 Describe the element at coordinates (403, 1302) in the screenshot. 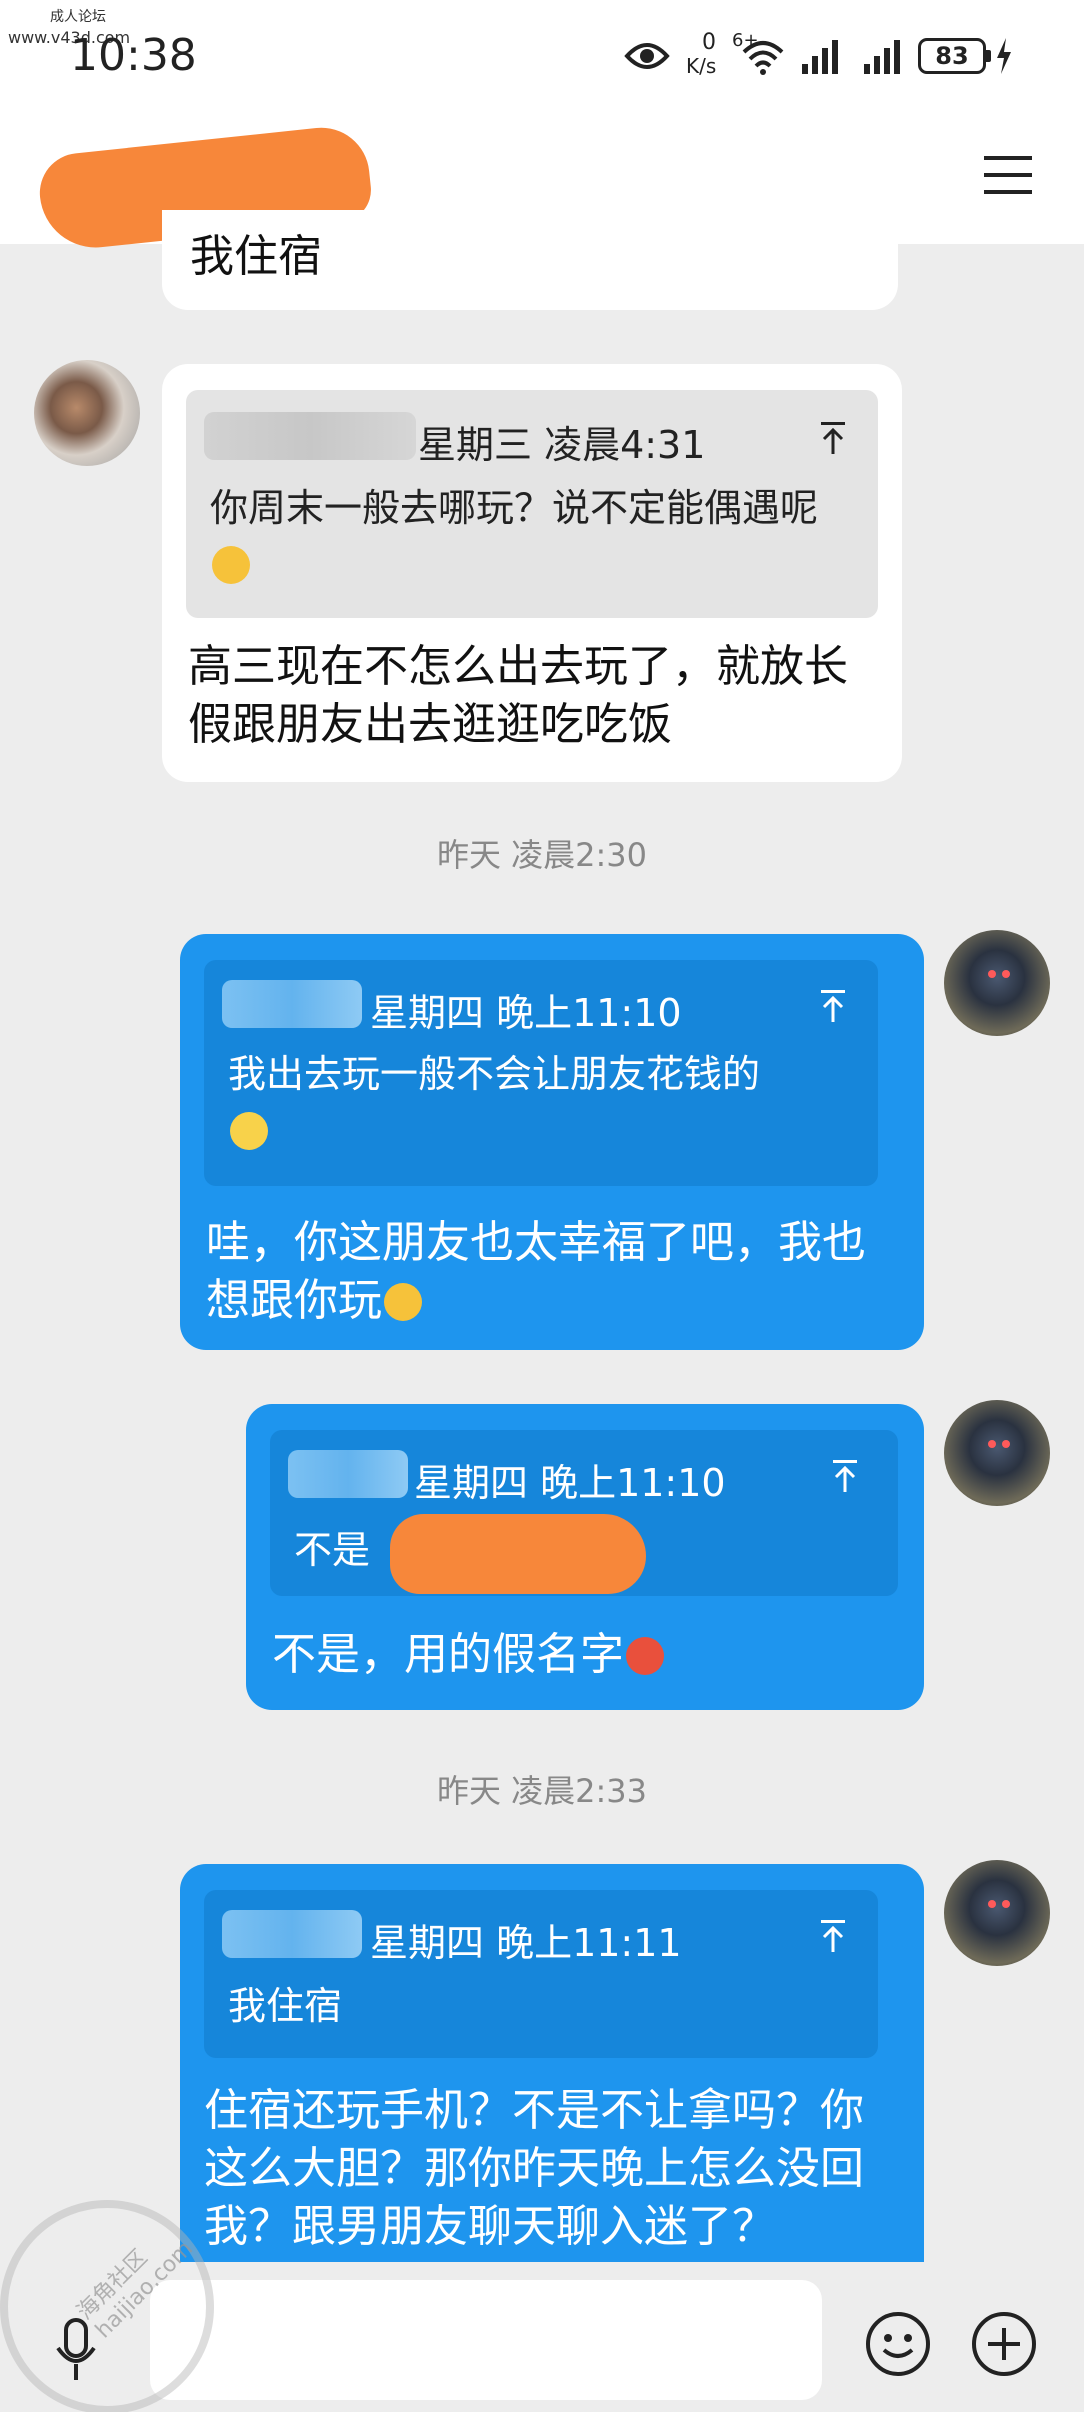

I see `tears-of-joy-icon` at that location.